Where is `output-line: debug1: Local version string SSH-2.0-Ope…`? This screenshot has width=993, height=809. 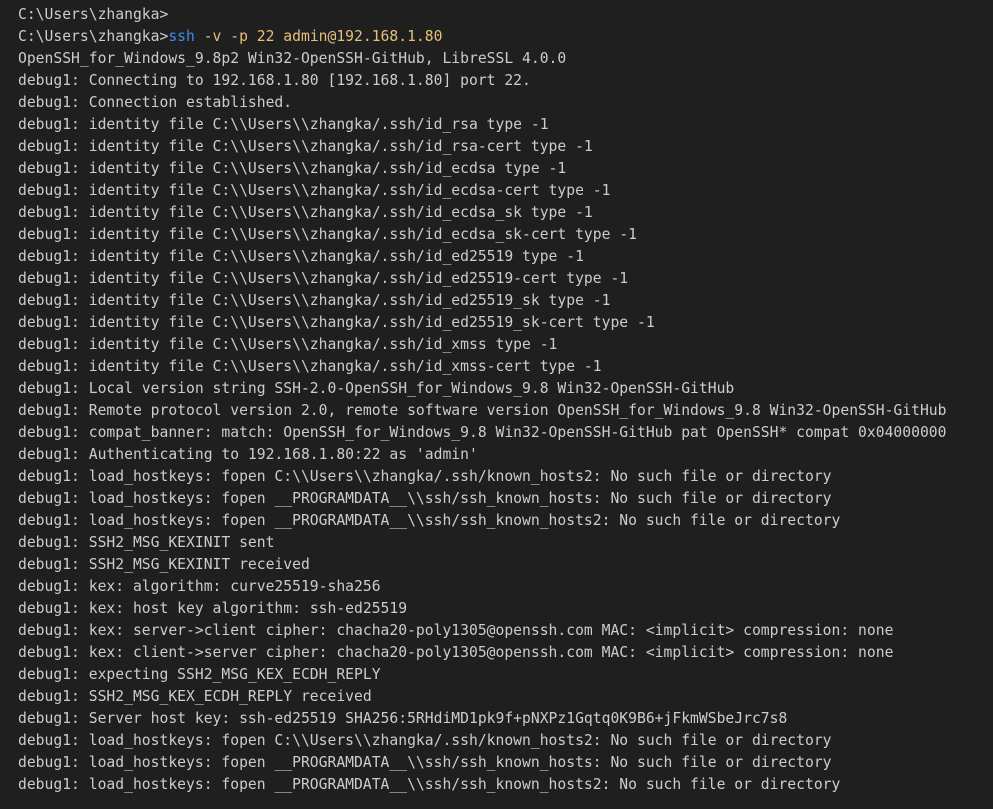
output-line: debug1: Local version string SSH-2.0-Ope… is located at coordinates (376, 388).